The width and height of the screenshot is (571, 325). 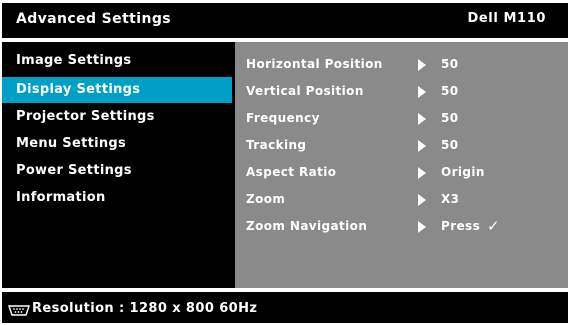 I want to click on sidebar-item-menu-settings: Menu Settings, so click(x=117, y=144).